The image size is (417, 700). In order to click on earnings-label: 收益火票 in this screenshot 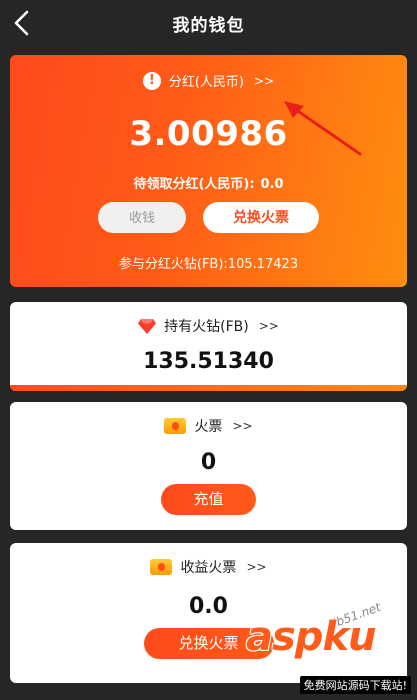, I will do `click(208, 568)`.